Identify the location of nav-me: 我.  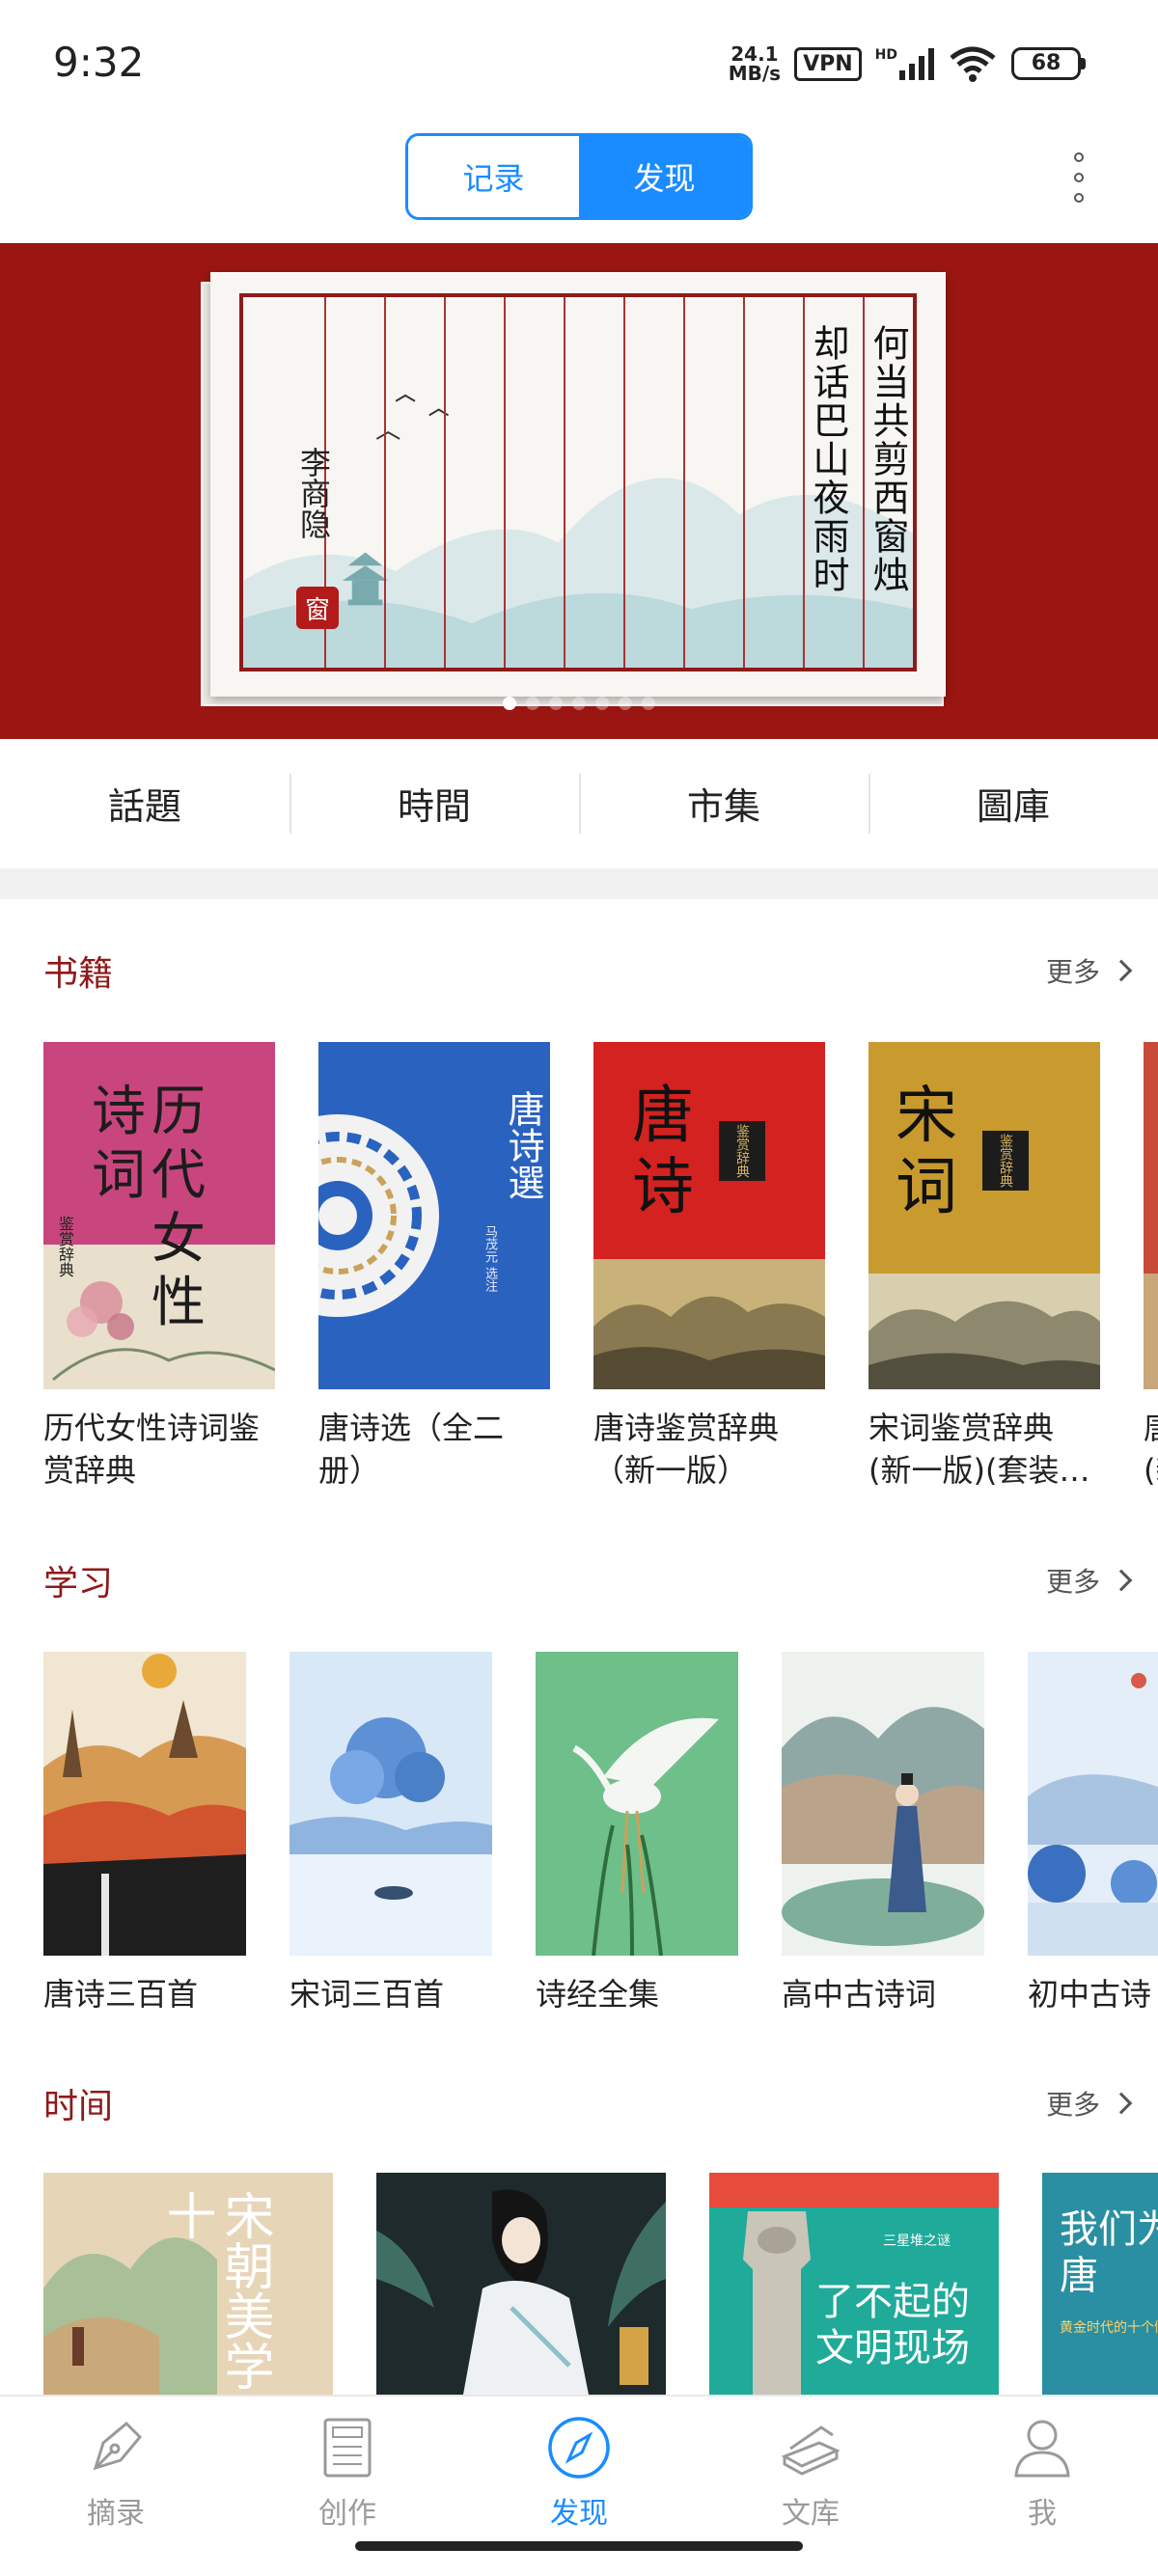
(1042, 2486).